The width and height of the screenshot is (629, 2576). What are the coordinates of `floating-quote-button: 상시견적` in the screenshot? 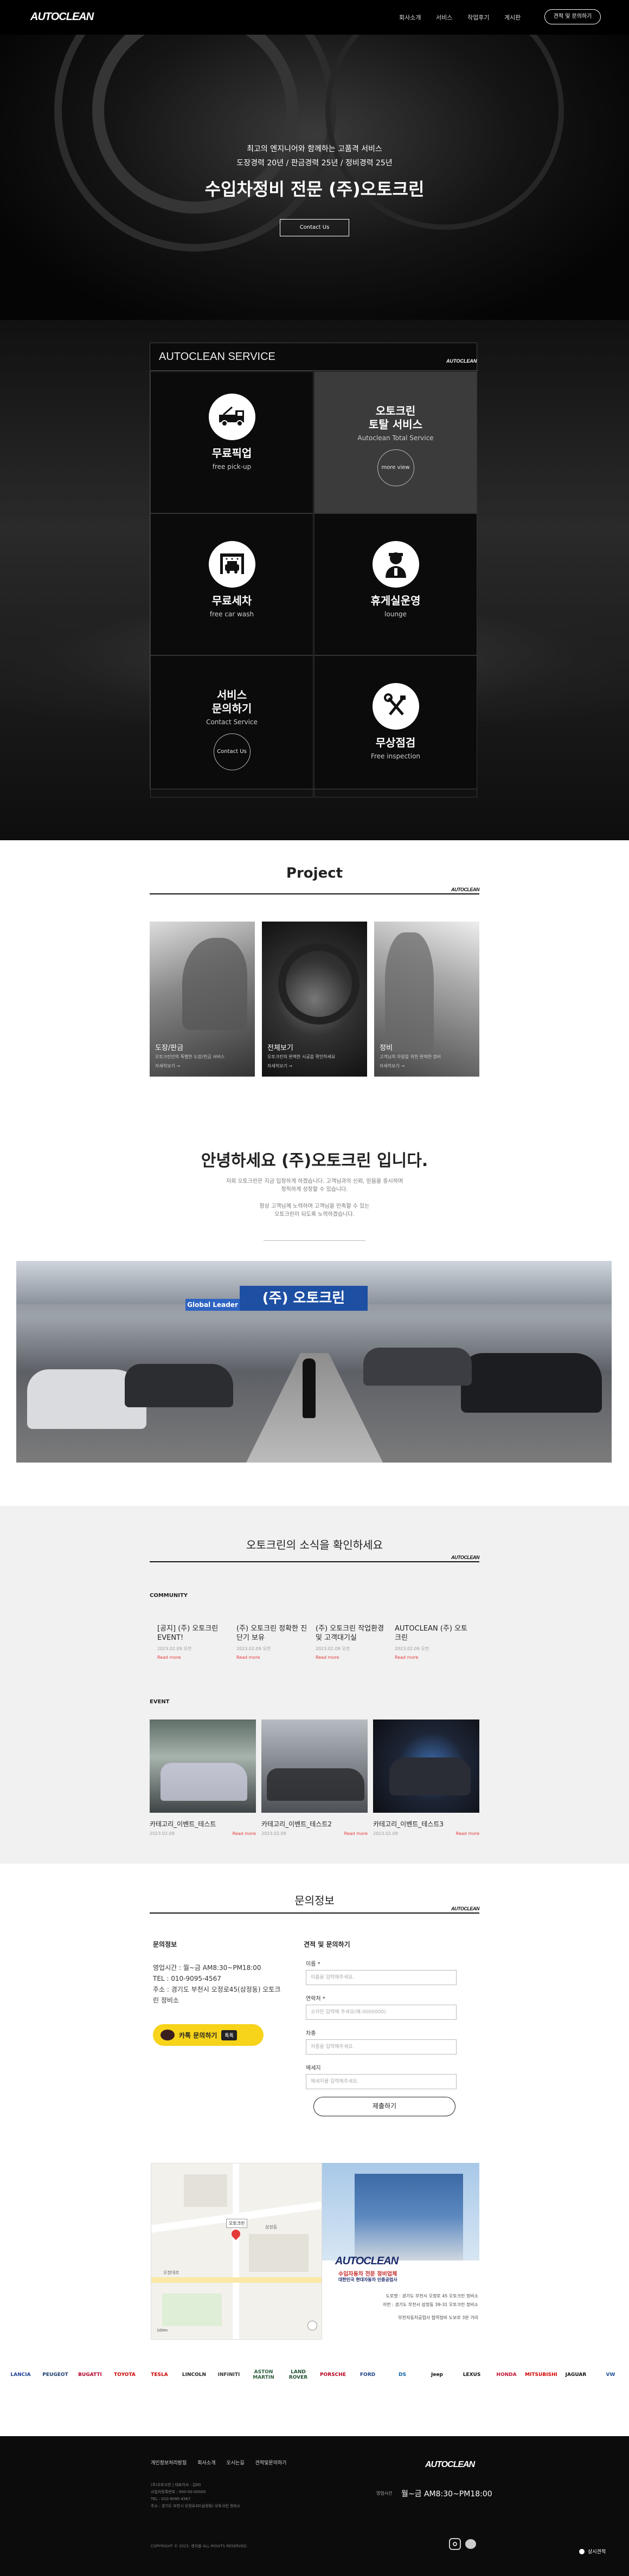 It's located at (592, 2551).